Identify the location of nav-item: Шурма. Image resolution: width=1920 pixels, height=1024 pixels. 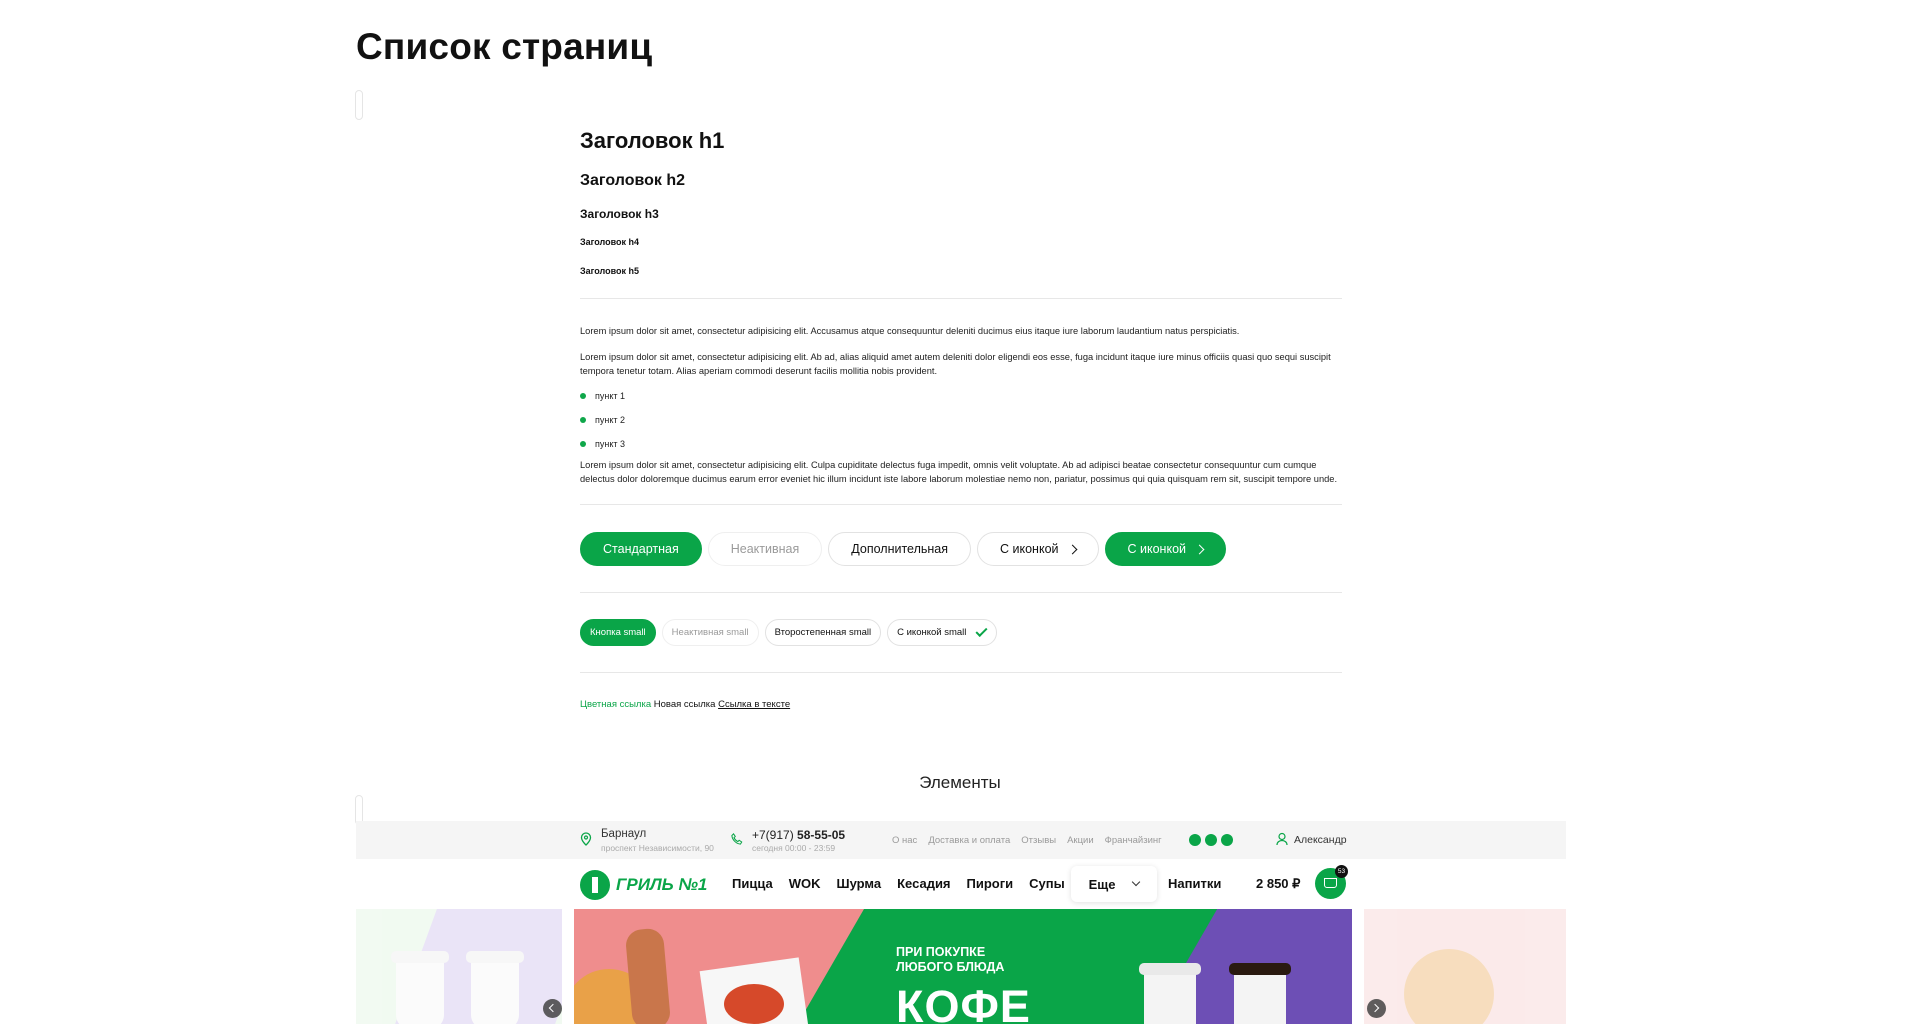
(859, 883).